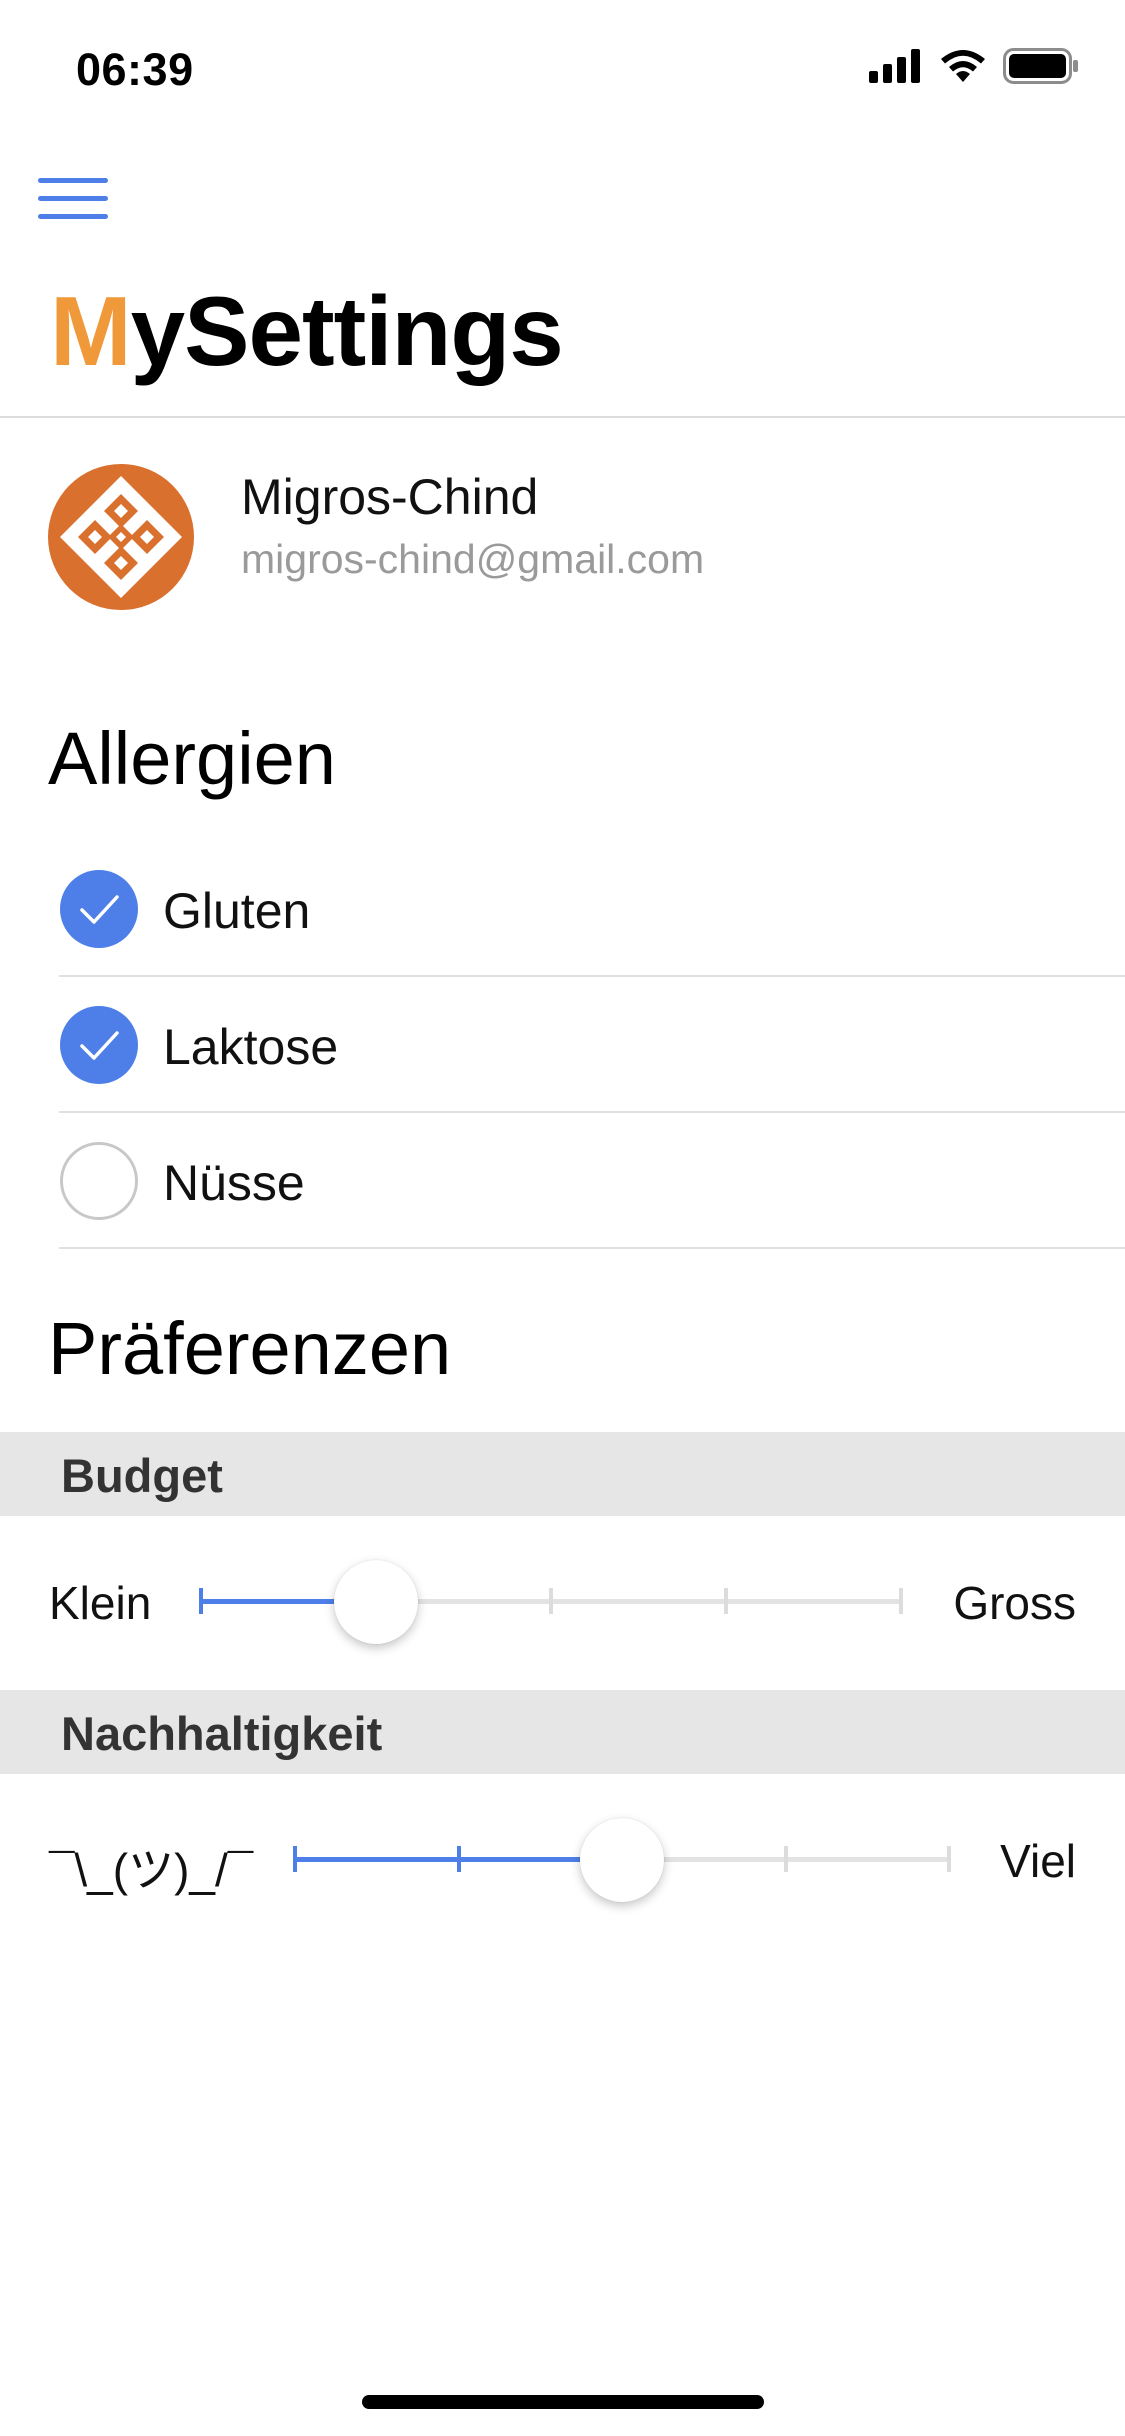  Describe the element at coordinates (563, 2402) in the screenshot. I see `home-indicator` at that location.